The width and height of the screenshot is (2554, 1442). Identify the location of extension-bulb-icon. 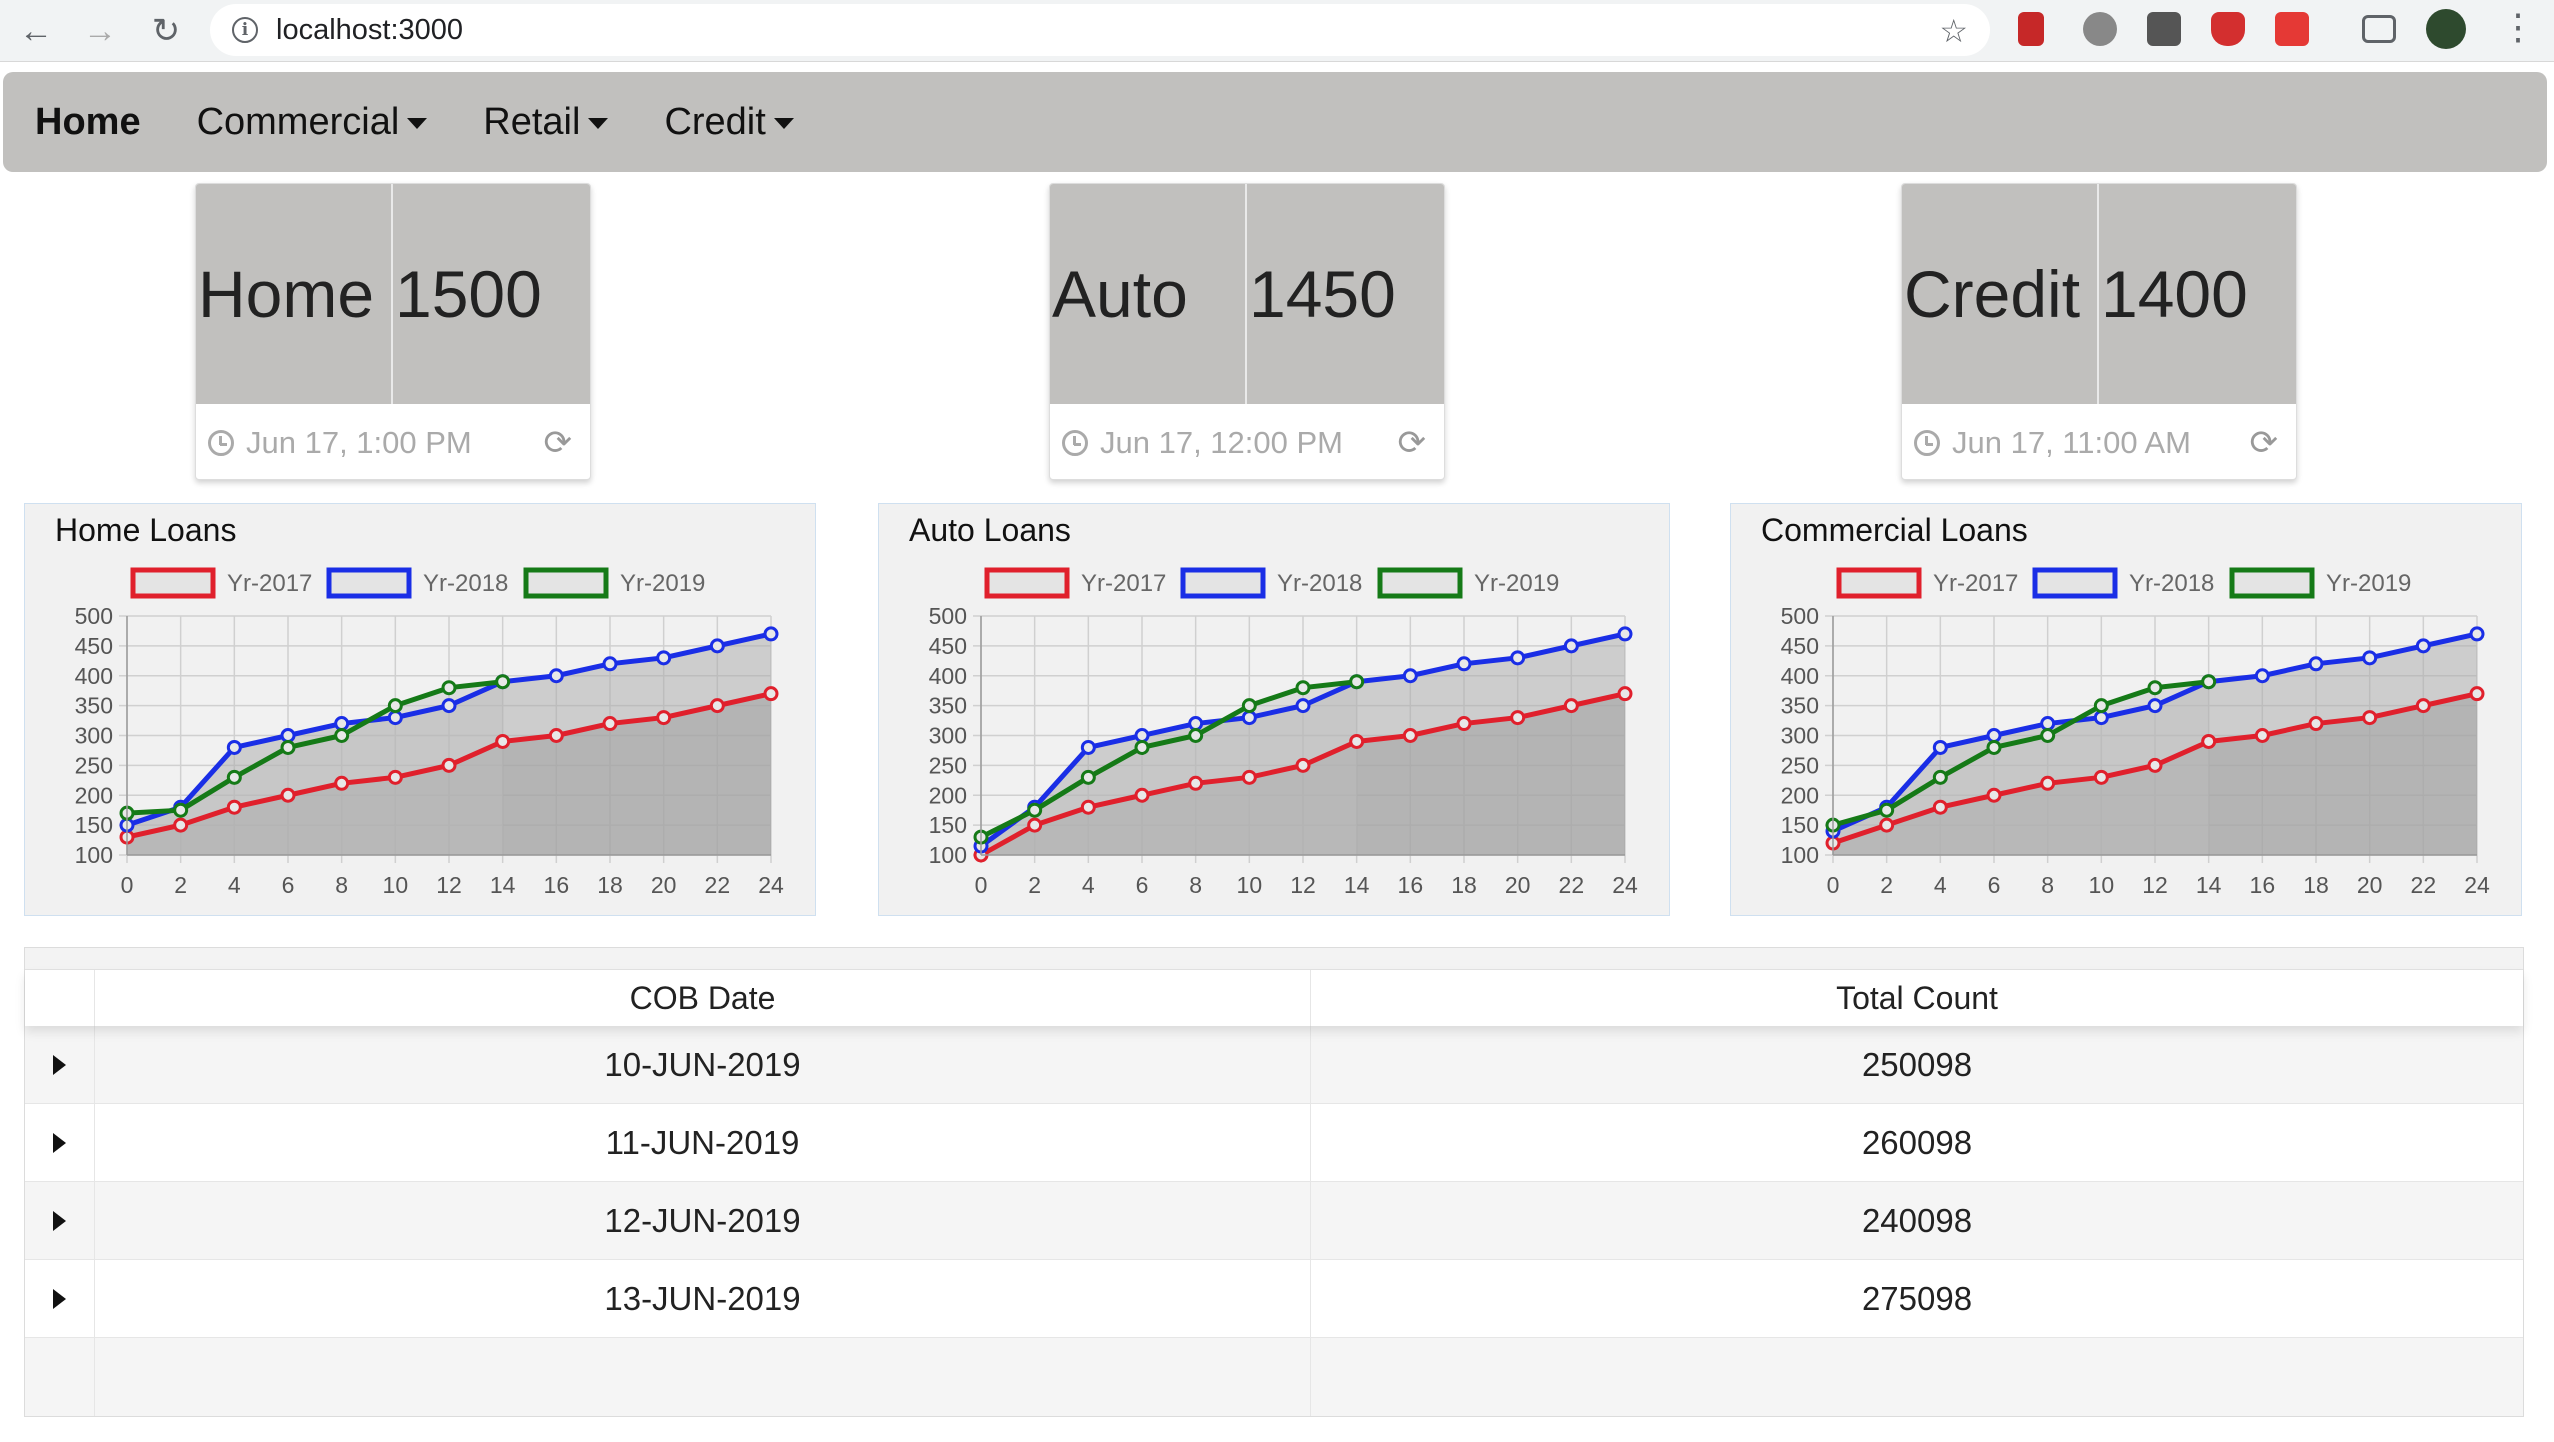
(2164, 29).